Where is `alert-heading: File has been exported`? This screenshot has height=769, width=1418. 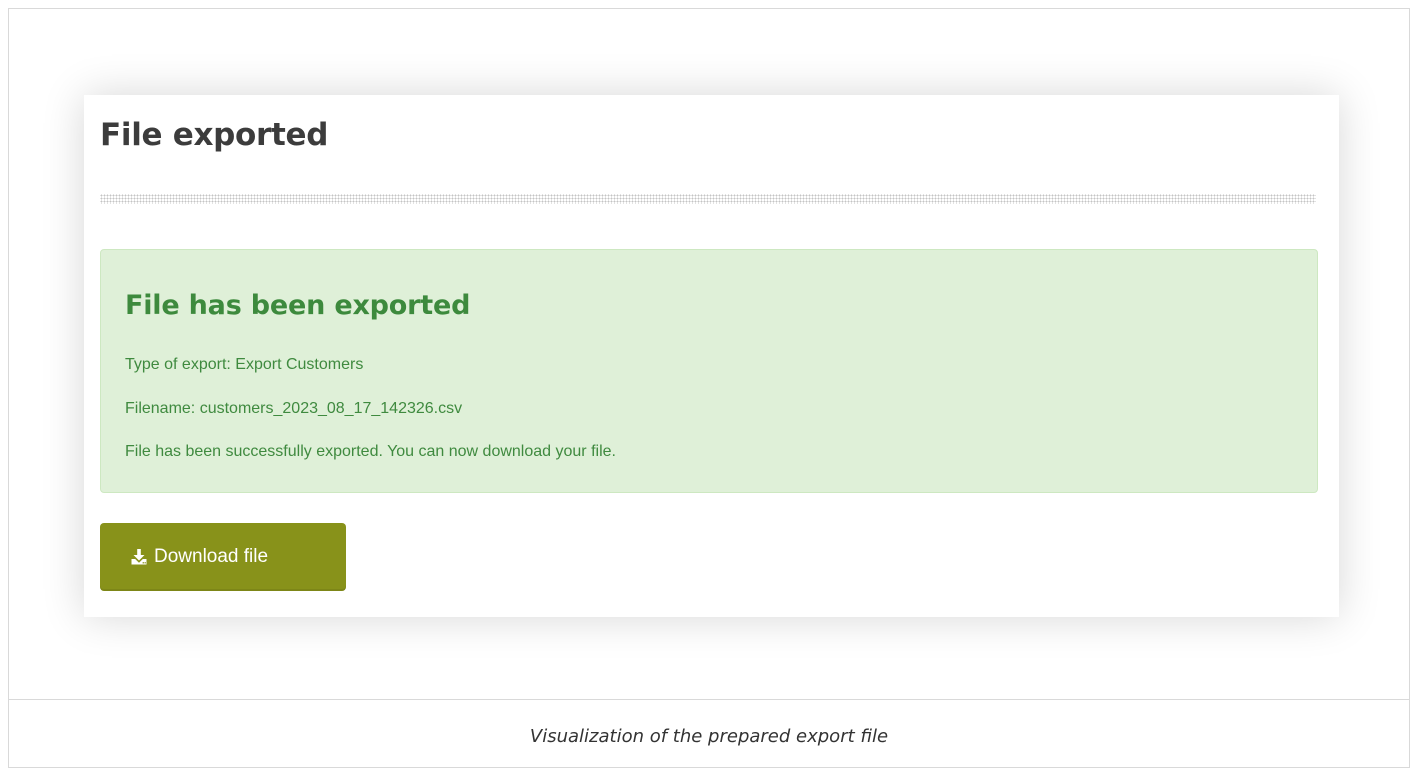
alert-heading: File has been exported is located at coordinates (298, 305).